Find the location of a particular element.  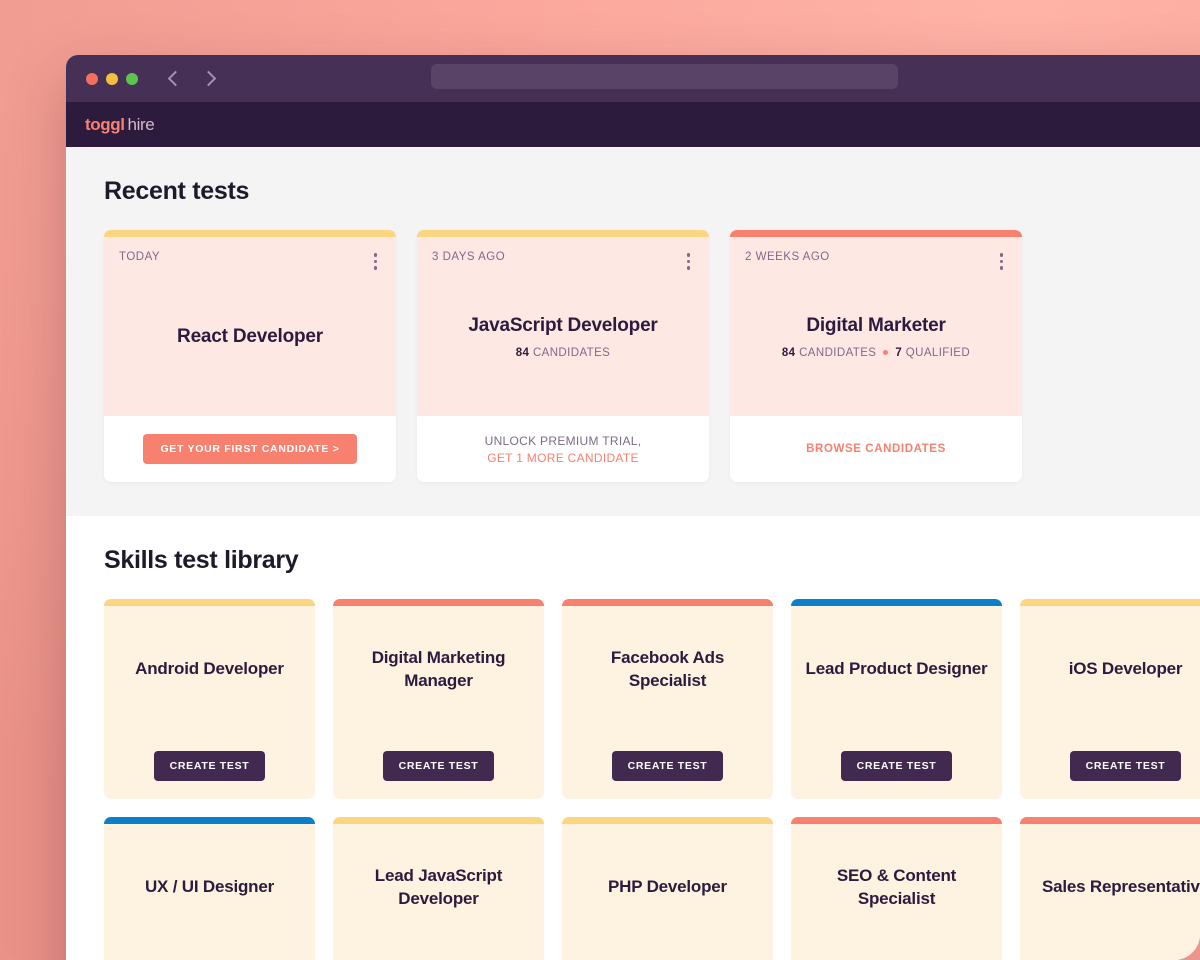

card-title: Digital Marketer is located at coordinates (876, 325).